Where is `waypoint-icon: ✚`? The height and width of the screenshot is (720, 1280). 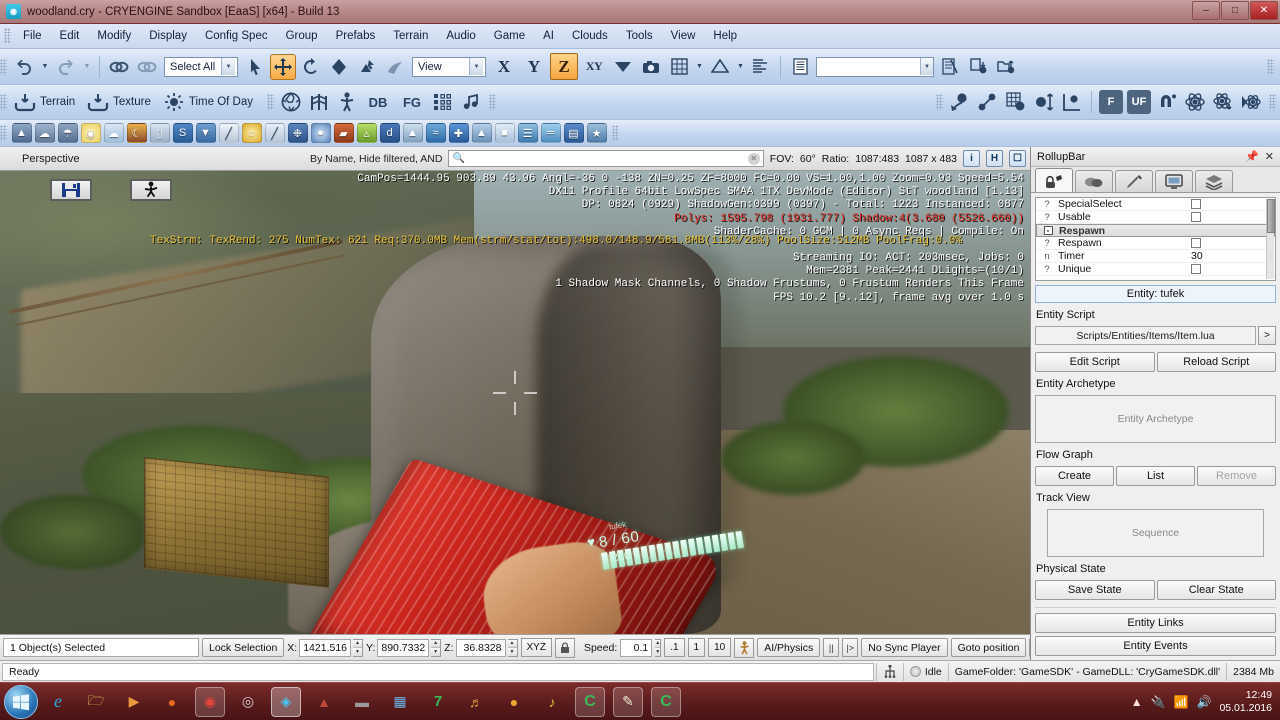 waypoint-icon: ✚ is located at coordinates (458, 133).